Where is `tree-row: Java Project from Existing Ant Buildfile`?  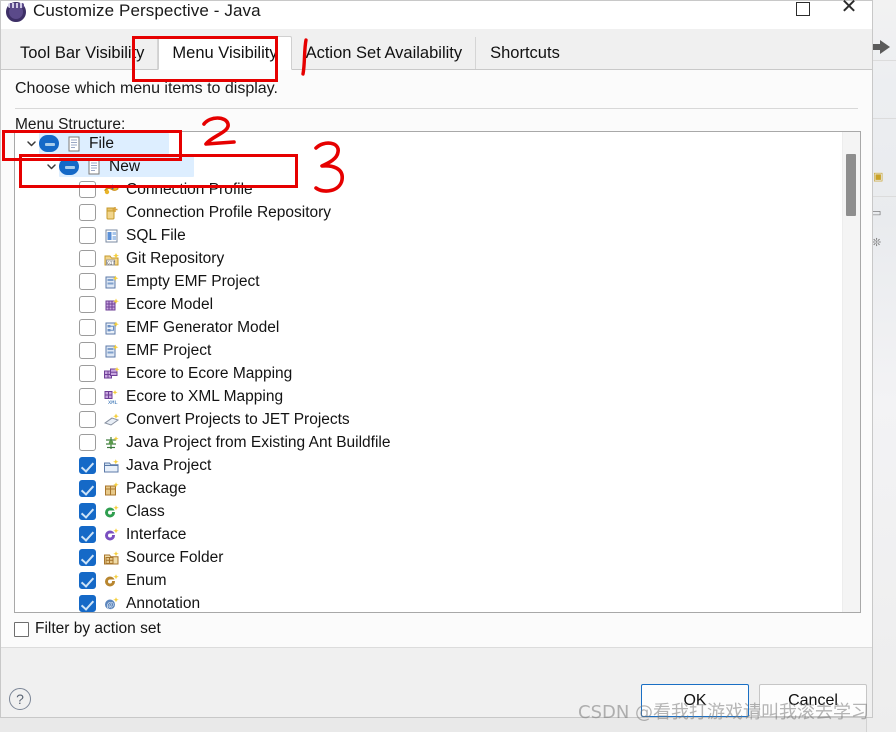 tree-row: Java Project from Existing Ant Buildfile is located at coordinates (429, 442).